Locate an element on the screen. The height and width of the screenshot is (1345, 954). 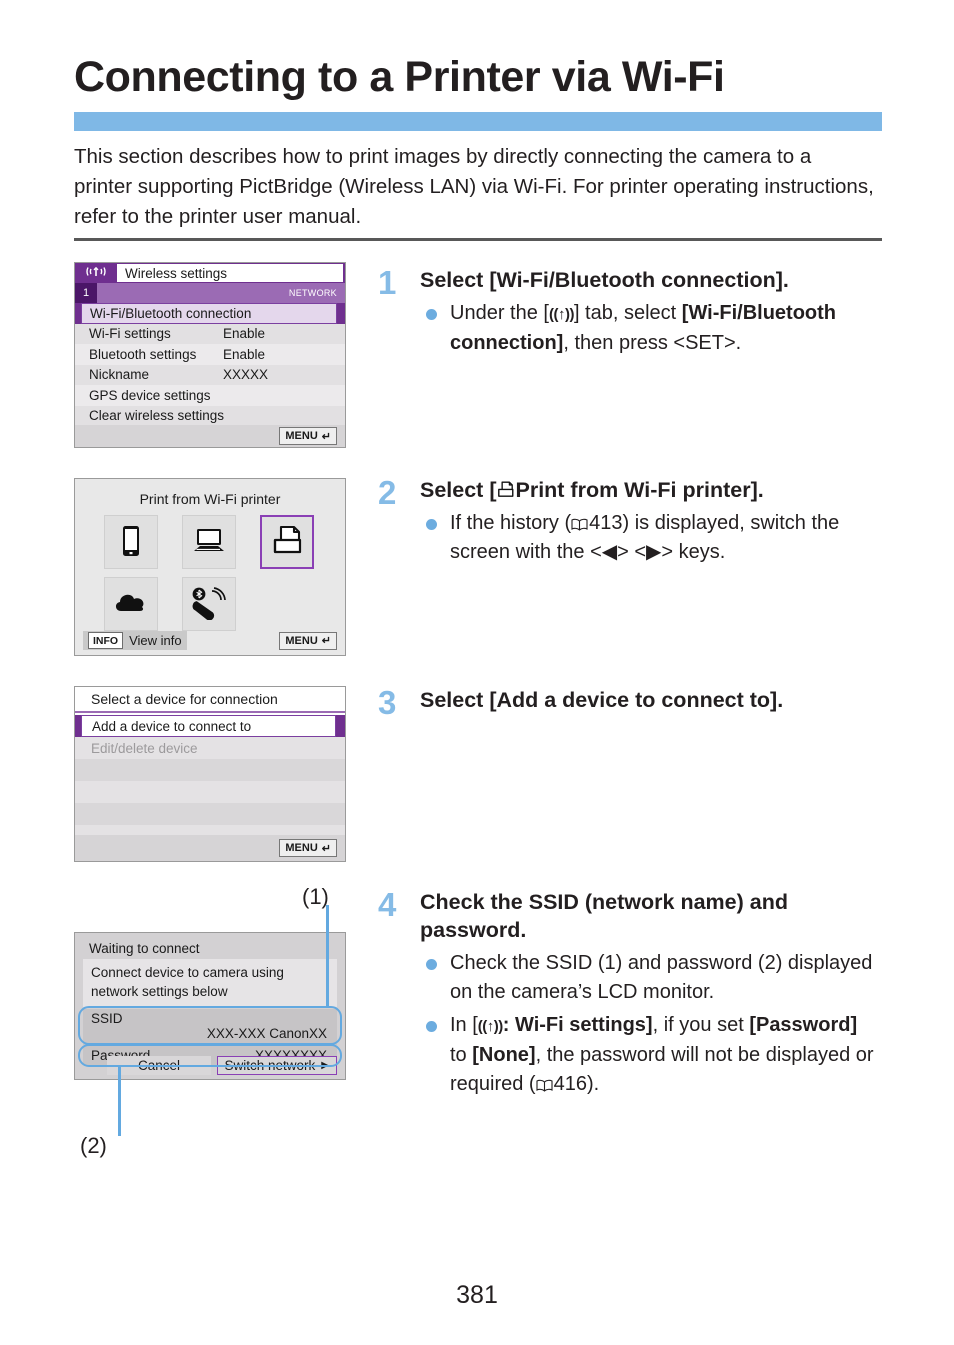
screen3-footer: MENU ↵ is located at coordinates (210, 848).